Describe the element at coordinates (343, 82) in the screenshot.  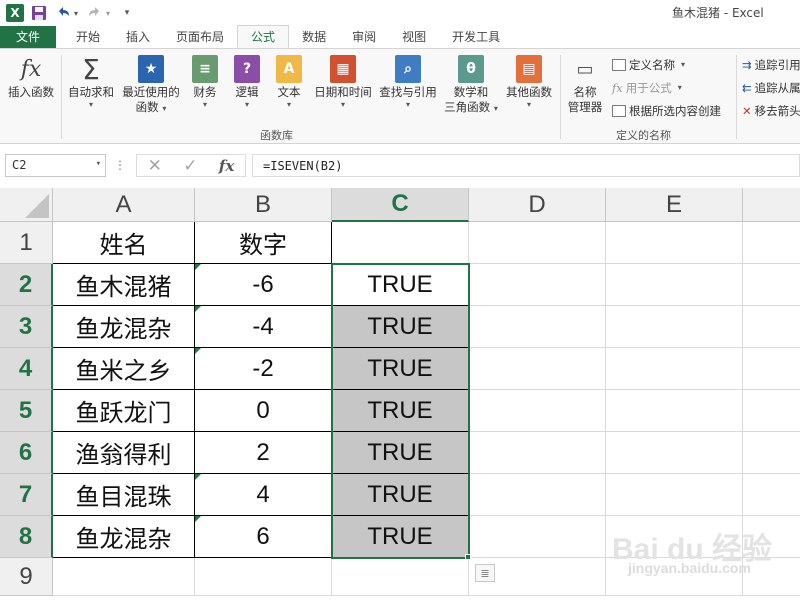
I see `datetime-button: ▦ 日期和时间 ▾` at that location.